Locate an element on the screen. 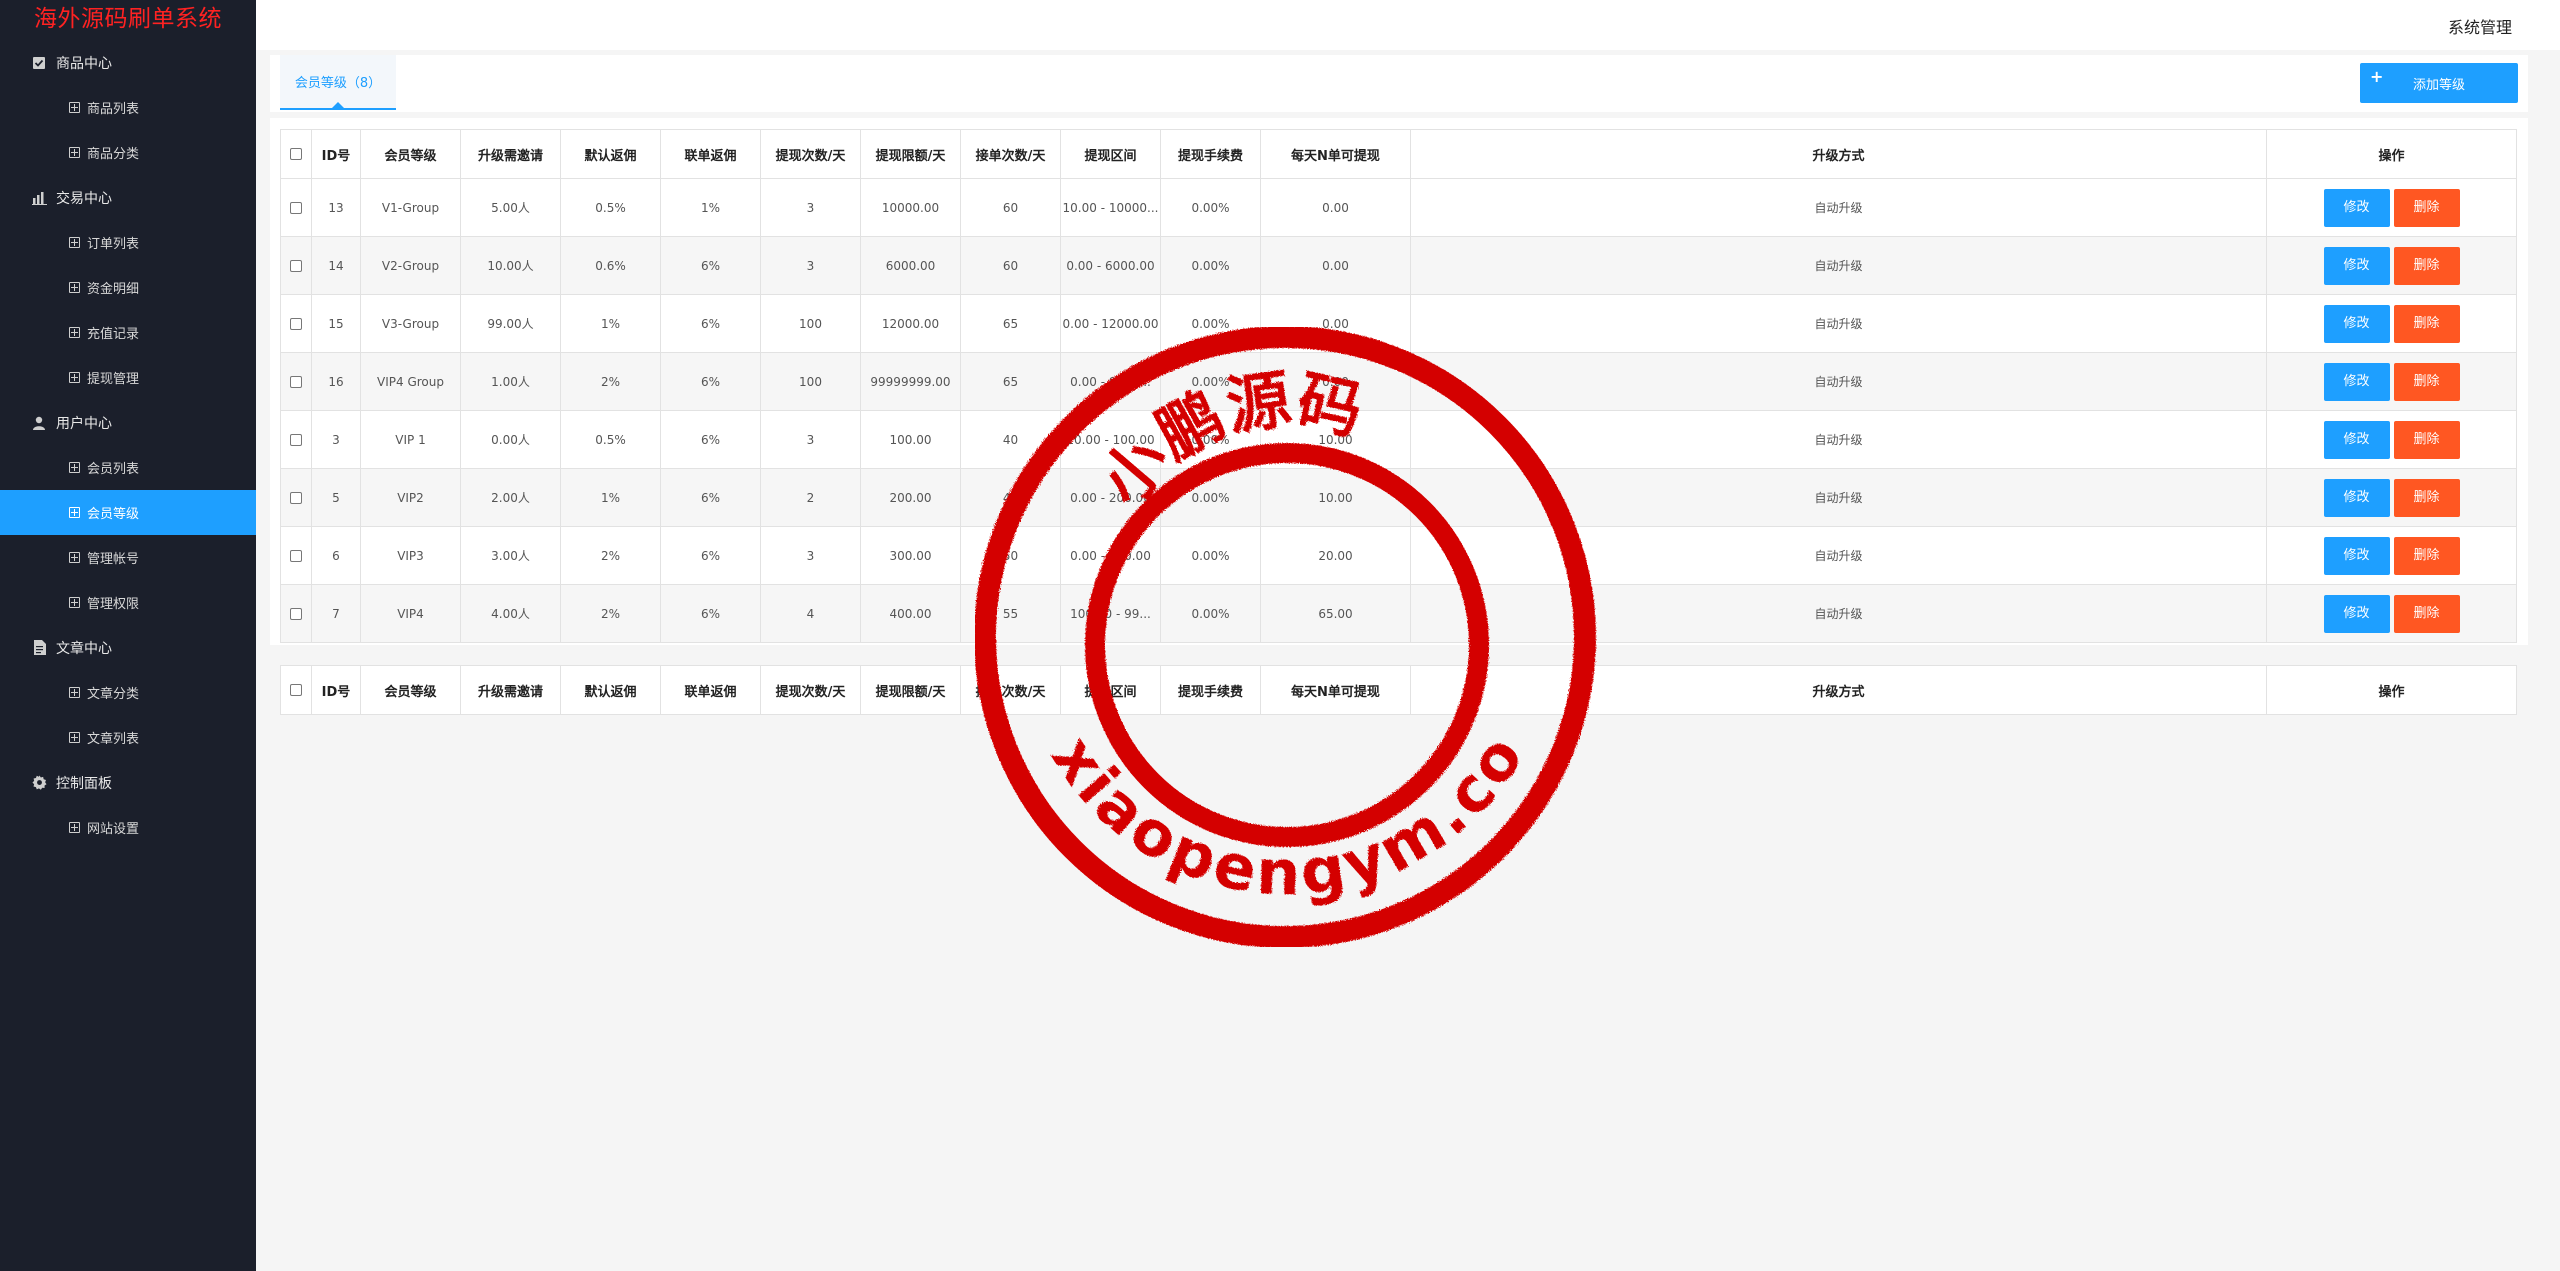 This screenshot has width=2560, height=1271. tab-label: 会员等级（8） is located at coordinates (338, 83).